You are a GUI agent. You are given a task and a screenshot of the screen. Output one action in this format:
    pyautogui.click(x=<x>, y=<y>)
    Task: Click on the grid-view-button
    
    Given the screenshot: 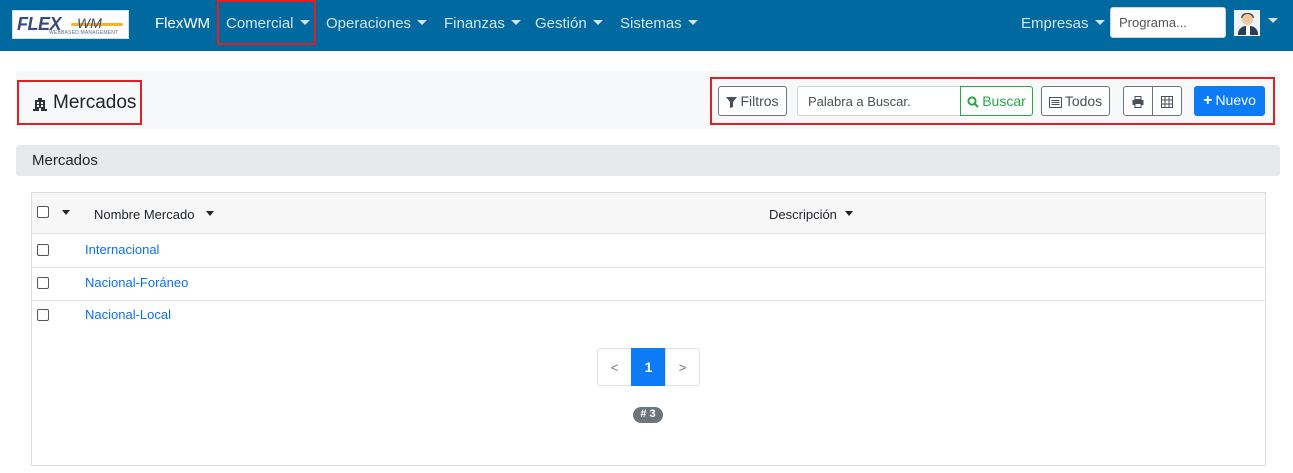 What is the action you would take?
    pyautogui.click(x=1167, y=101)
    